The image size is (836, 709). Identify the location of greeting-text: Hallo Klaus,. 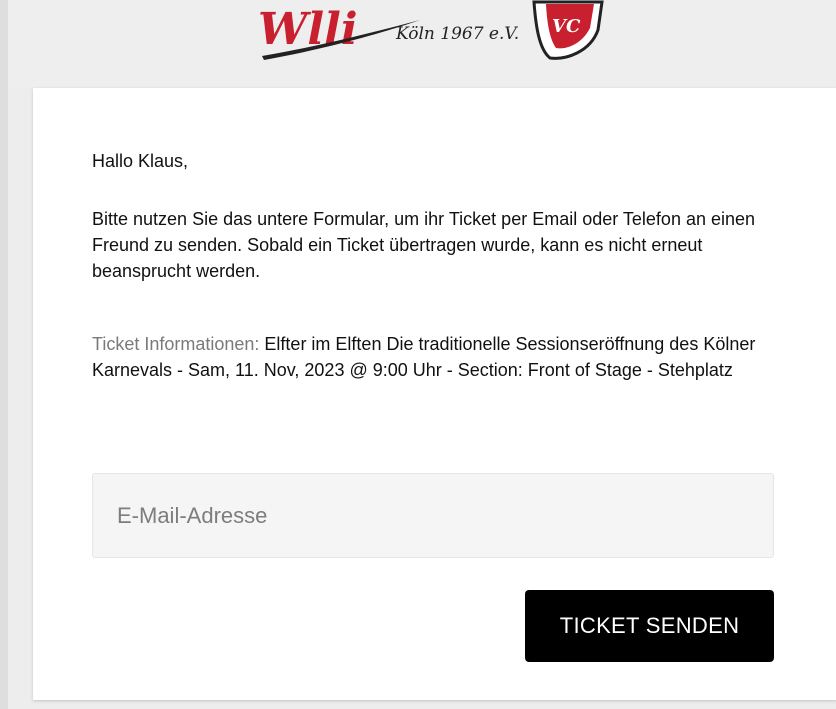
(140, 161).